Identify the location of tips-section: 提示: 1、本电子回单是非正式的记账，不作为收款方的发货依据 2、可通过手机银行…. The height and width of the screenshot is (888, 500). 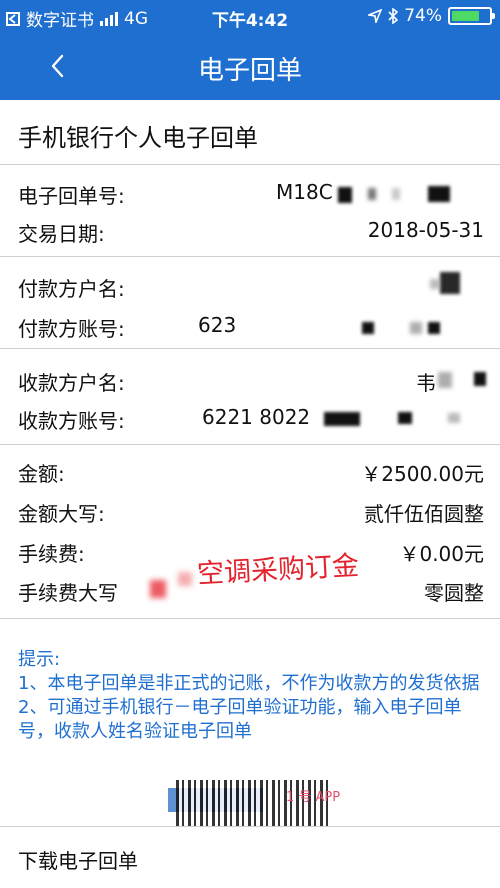
(252, 696).